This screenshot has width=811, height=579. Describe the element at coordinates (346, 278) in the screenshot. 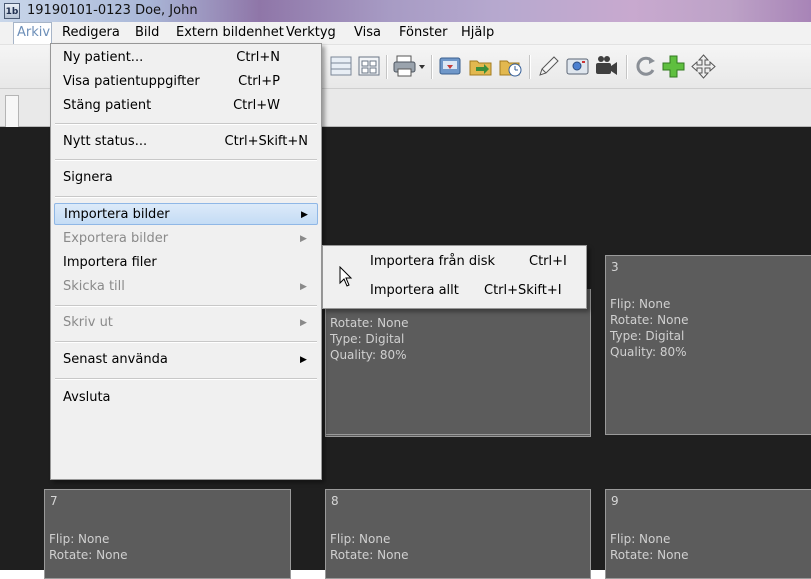

I see `mouse-cursor-icon` at that location.